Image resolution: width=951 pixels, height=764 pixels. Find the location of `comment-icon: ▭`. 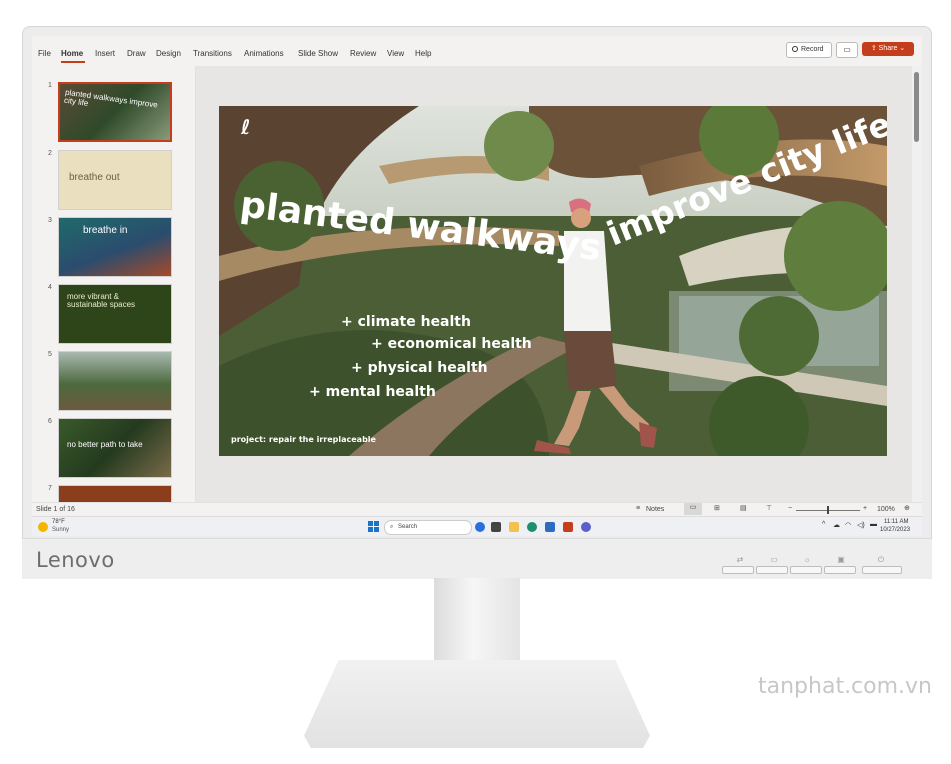

comment-icon: ▭ is located at coordinates (847, 49).